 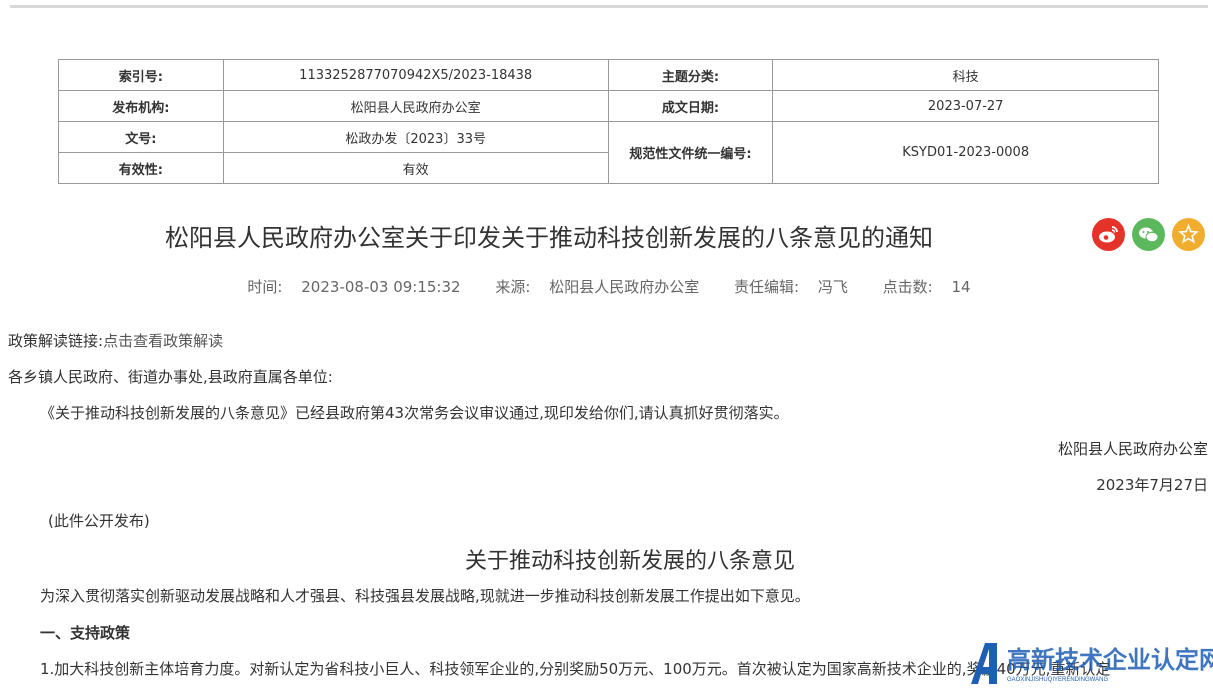 What do you see at coordinates (415, 75) in the screenshot?
I see `index-value: 1133252877070942X5/2023-18438` at bounding box center [415, 75].